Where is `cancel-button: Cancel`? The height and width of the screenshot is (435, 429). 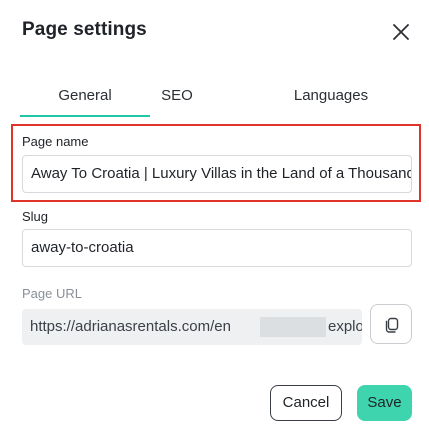 cancel-button: Cancel is located at coordinates (306, 403).